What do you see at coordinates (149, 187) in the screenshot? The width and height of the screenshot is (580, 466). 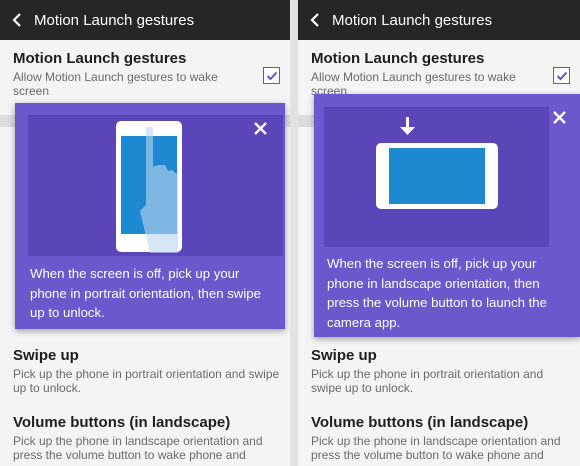 I see `phone-portrait-illustration` at bounding box center [149, 187].